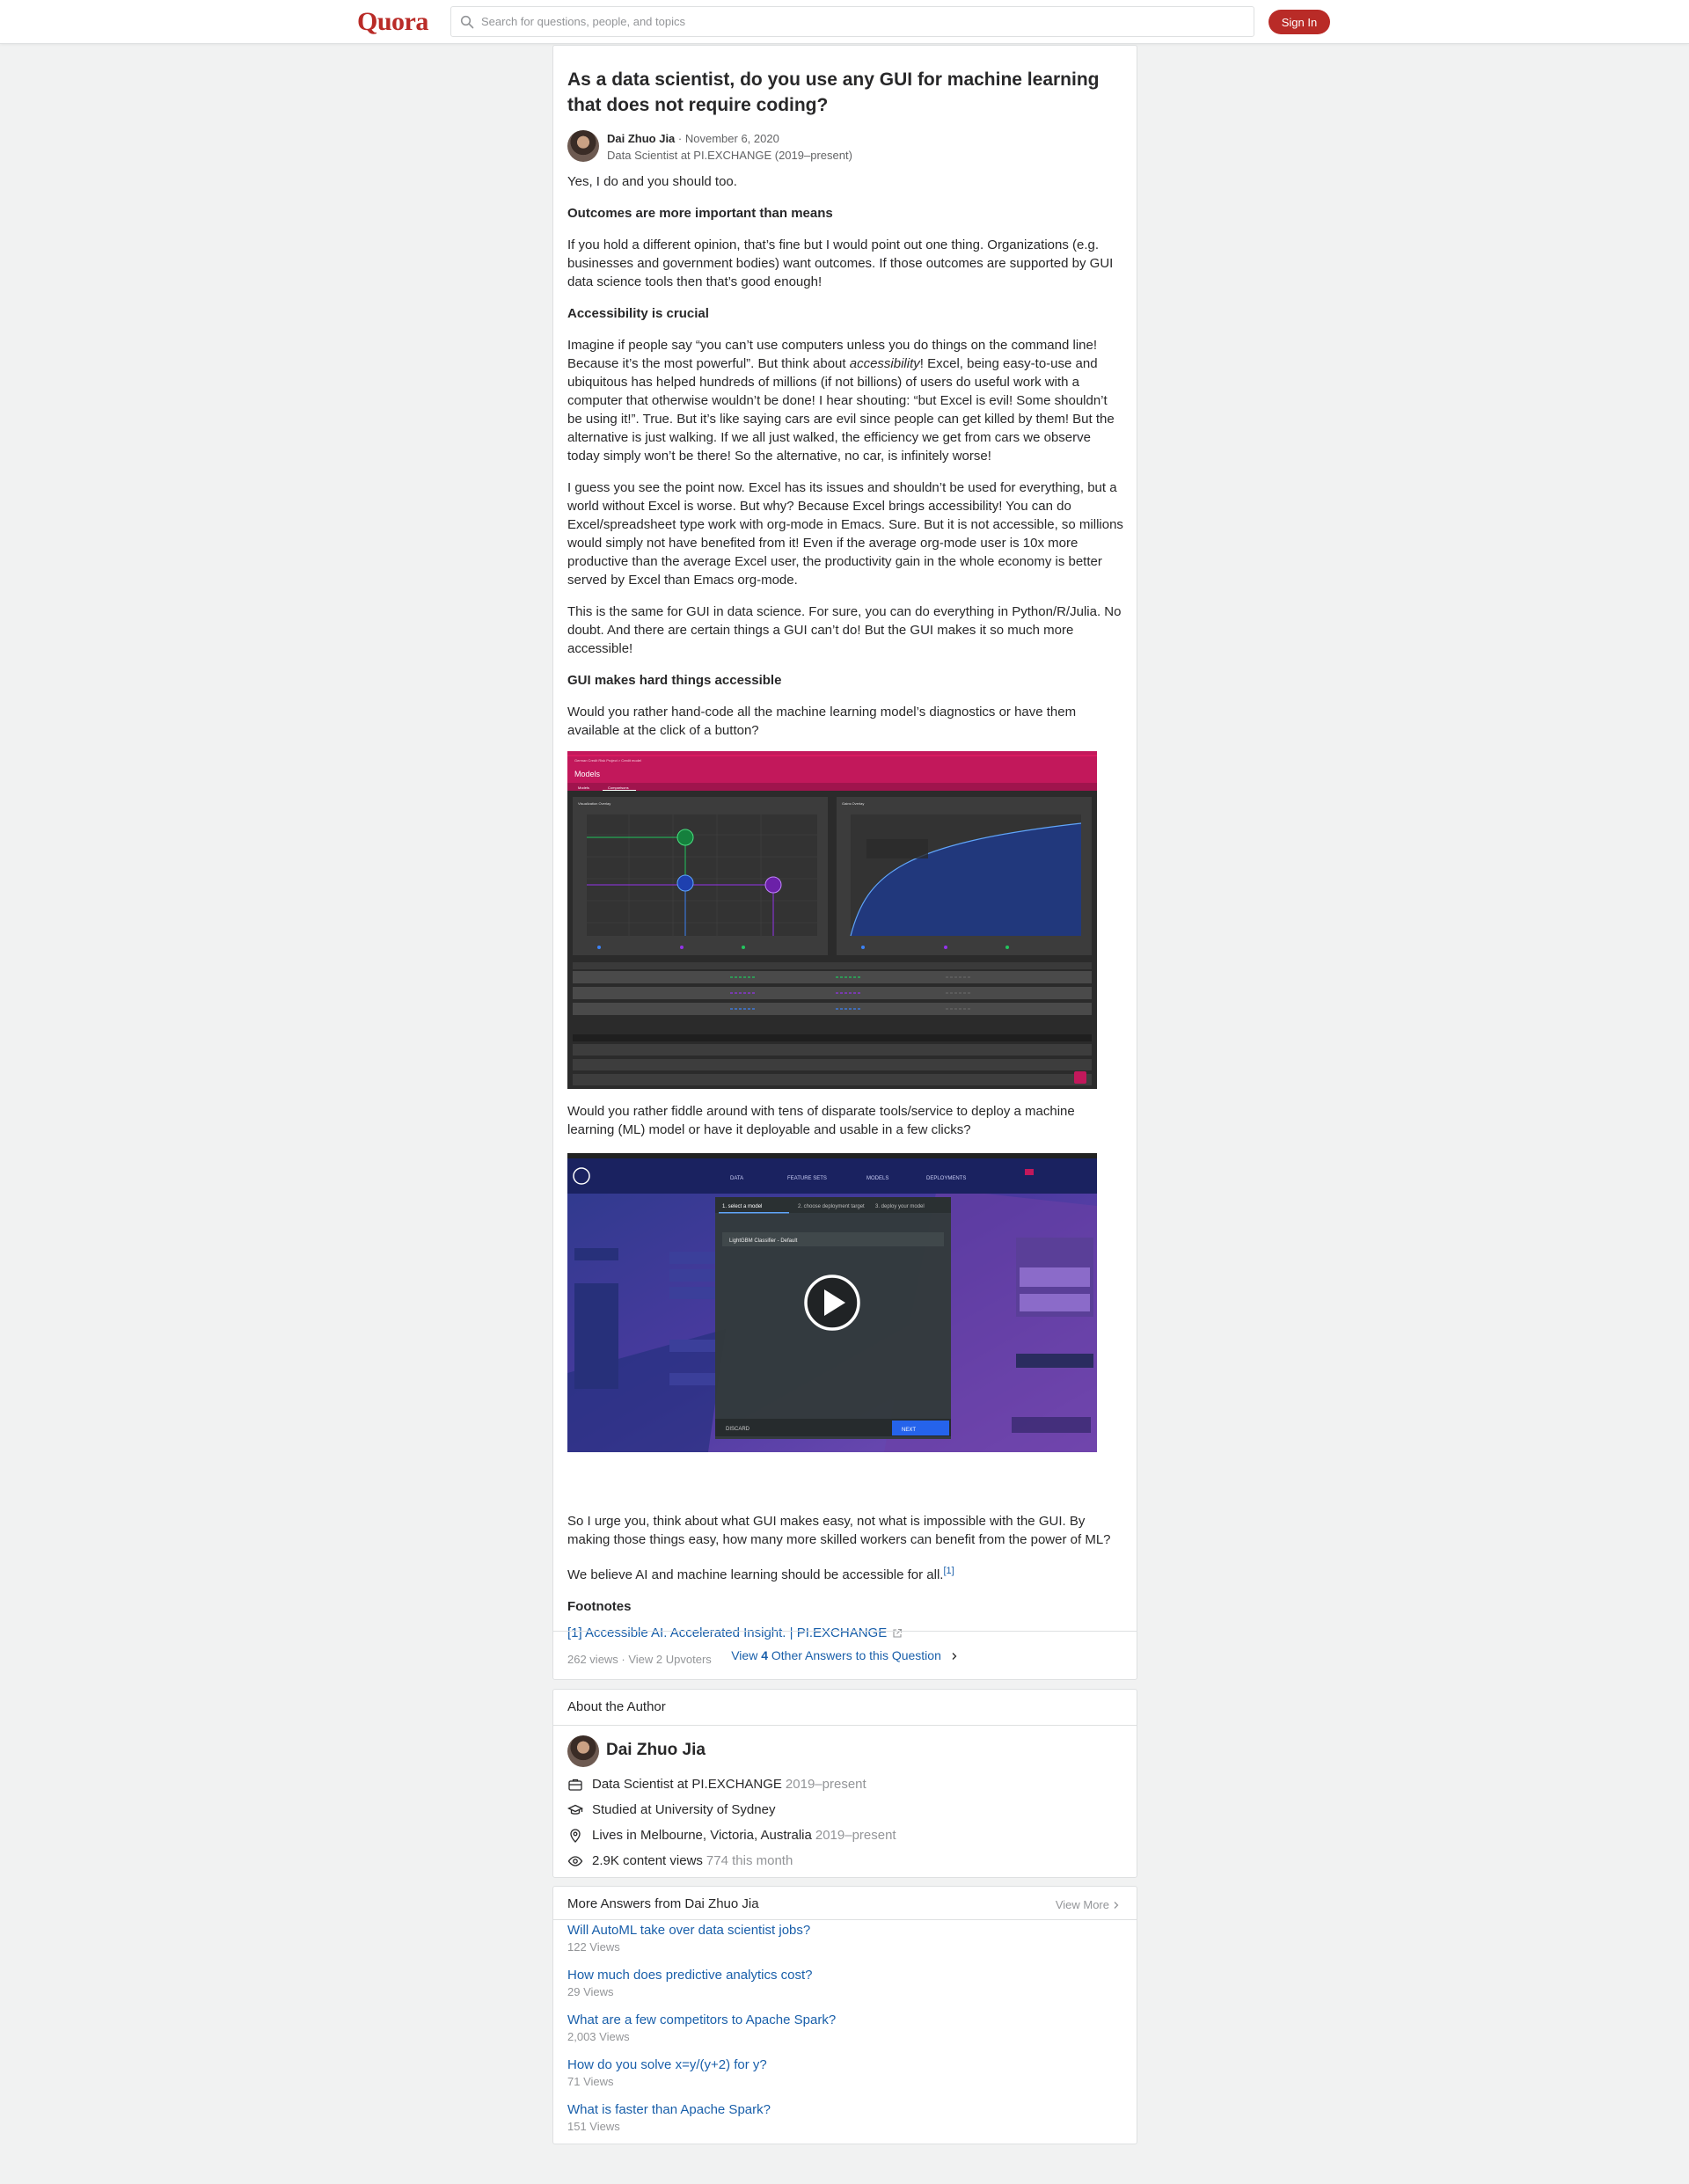  I want to click on view-other-answers-link: View 4 Other Answers to this Question, so click(845, 1655).